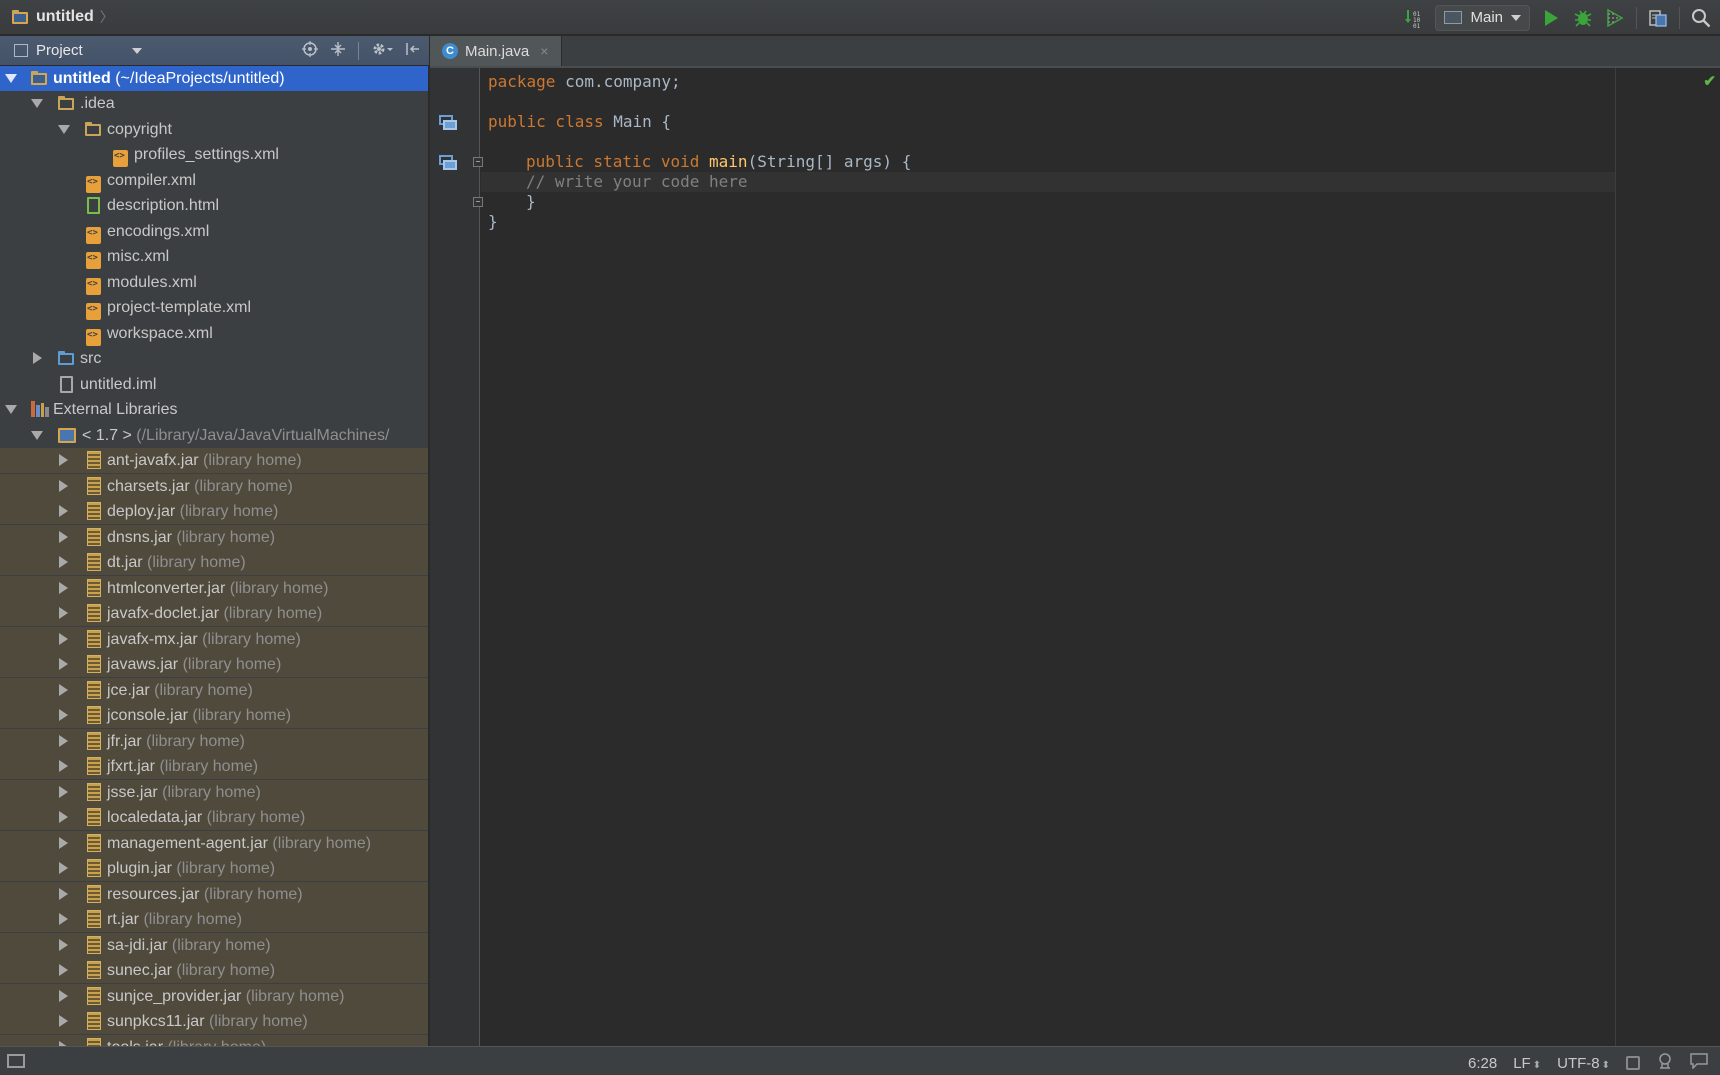 The height and width of the screenshot is (1075, 1720). What do you see at coordinates (214, 231) in the screenshot?
I see `tree-node-encodings: encodings.xml` at bounding box center [214, 231].